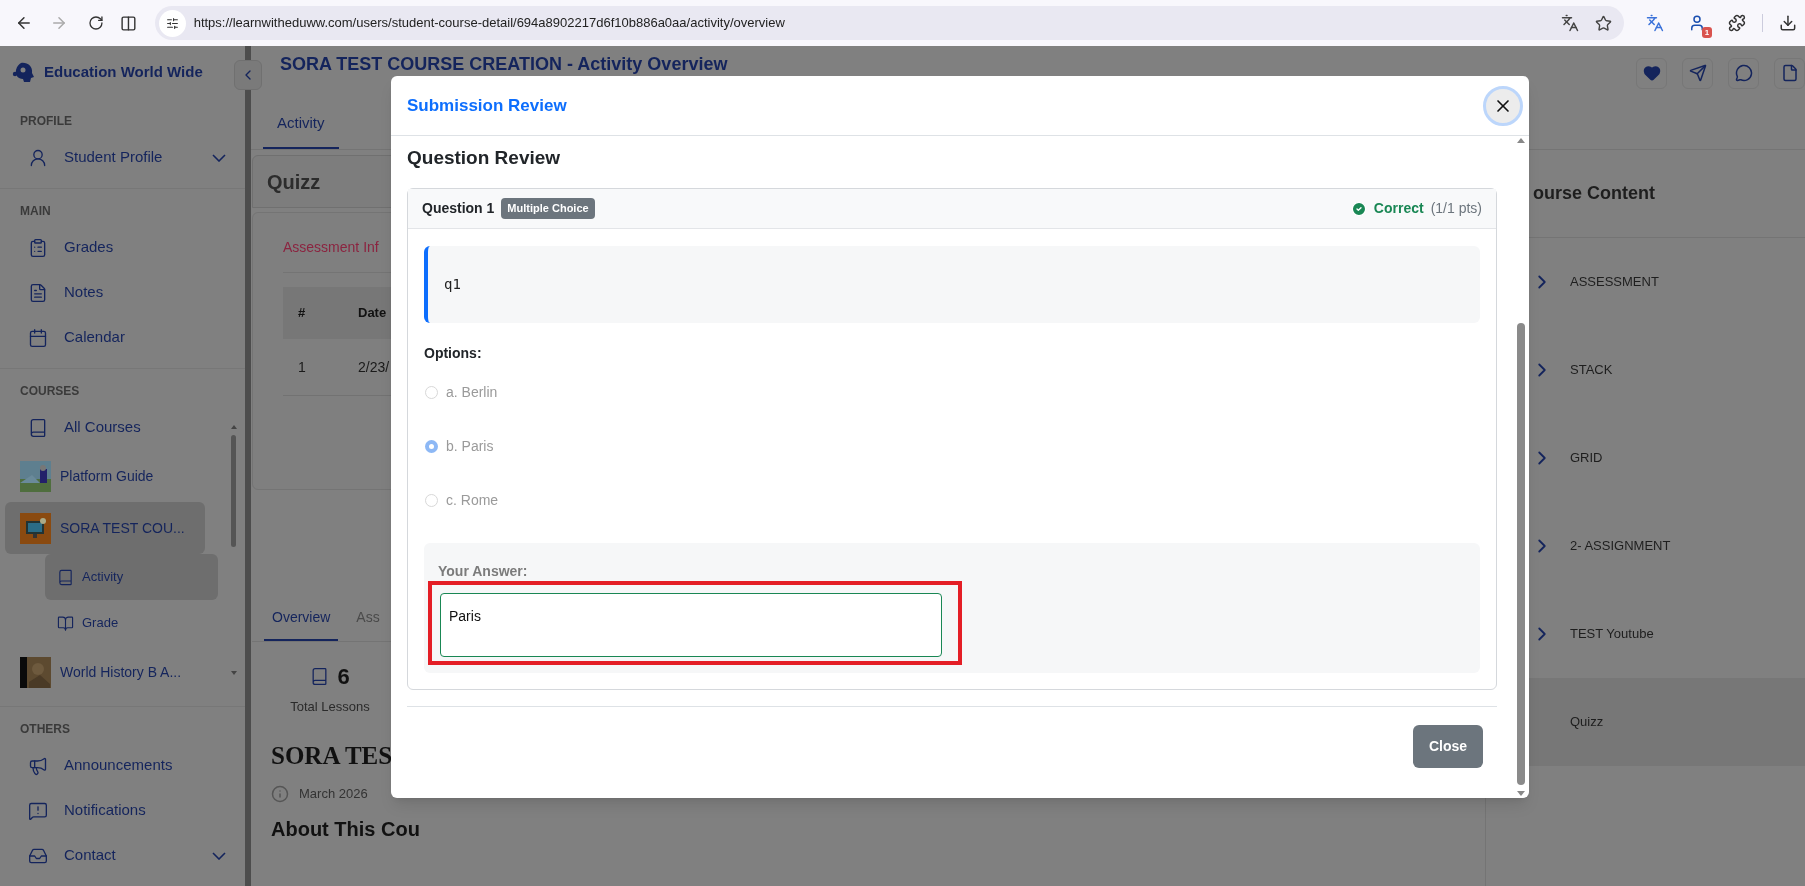 This screenshot has height=886, width=1805. Describe the element at coordinates (1645, 634) in the screenshot. I see `content-item: TEST Youtube` at that location.